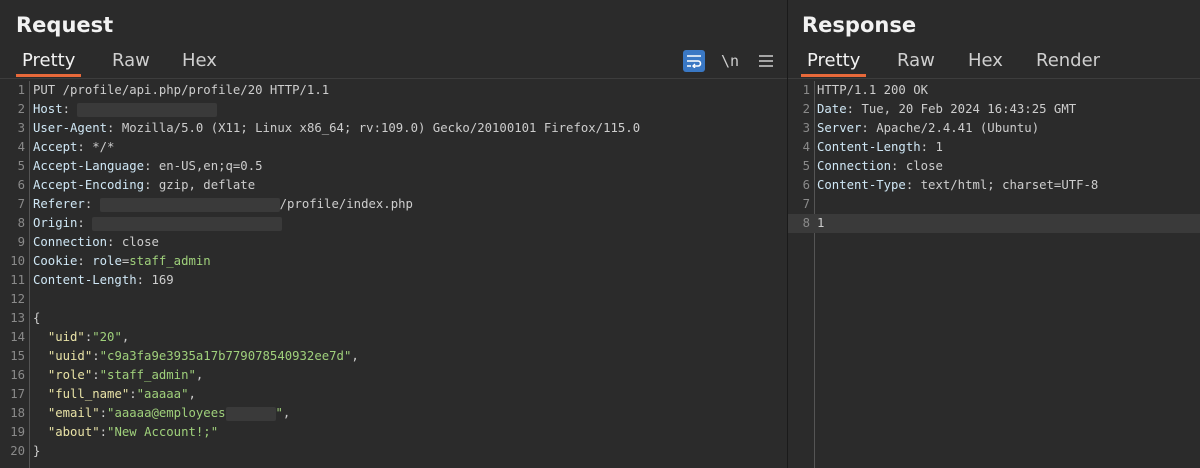  Describe the element at coordinates (170, 261) in the screenshot. I see `cookie-value: staff_admin` at that location.